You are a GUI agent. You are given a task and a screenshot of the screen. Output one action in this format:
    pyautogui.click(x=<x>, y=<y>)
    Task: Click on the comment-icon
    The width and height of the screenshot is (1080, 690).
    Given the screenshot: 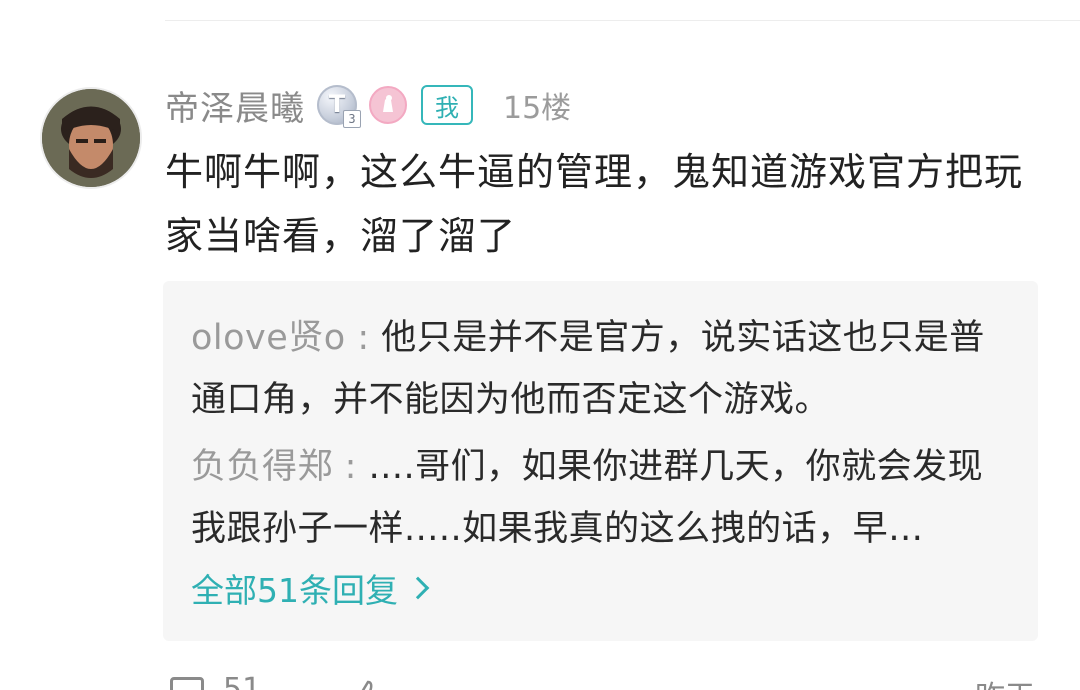 What is the action you would take?
    pyautogui.click(x=187, y=683)
    